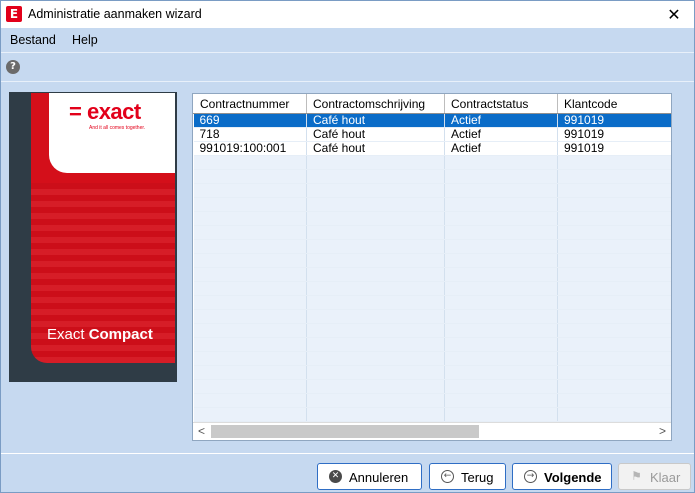 The width and height of the screenshot is (695, 493). What do you see at coordinates (375, 104) in the screenshot?
I see `column-header-contractomschrijving: Contractomschrijving` at bounding box center [375, 104].